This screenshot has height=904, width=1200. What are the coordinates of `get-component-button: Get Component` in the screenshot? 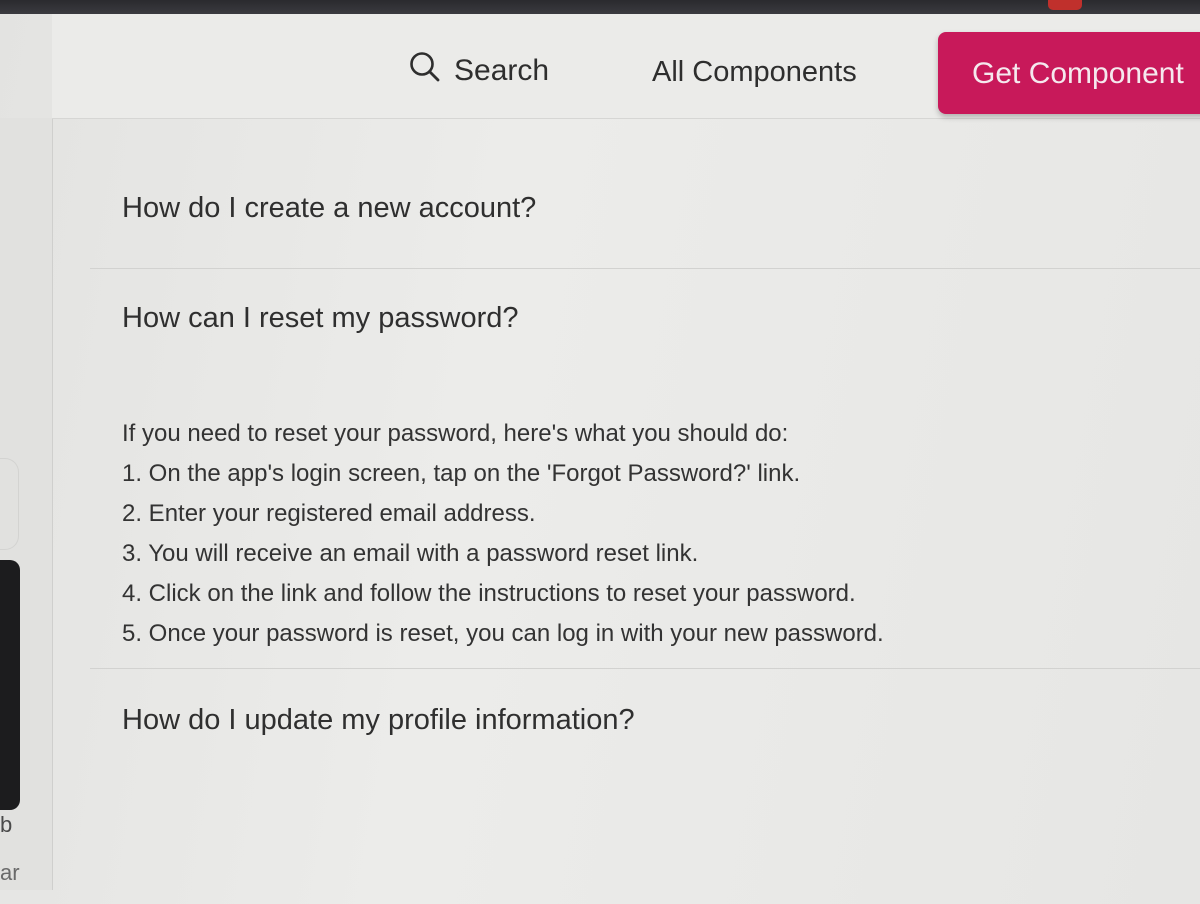 It's located at (1069, 73).